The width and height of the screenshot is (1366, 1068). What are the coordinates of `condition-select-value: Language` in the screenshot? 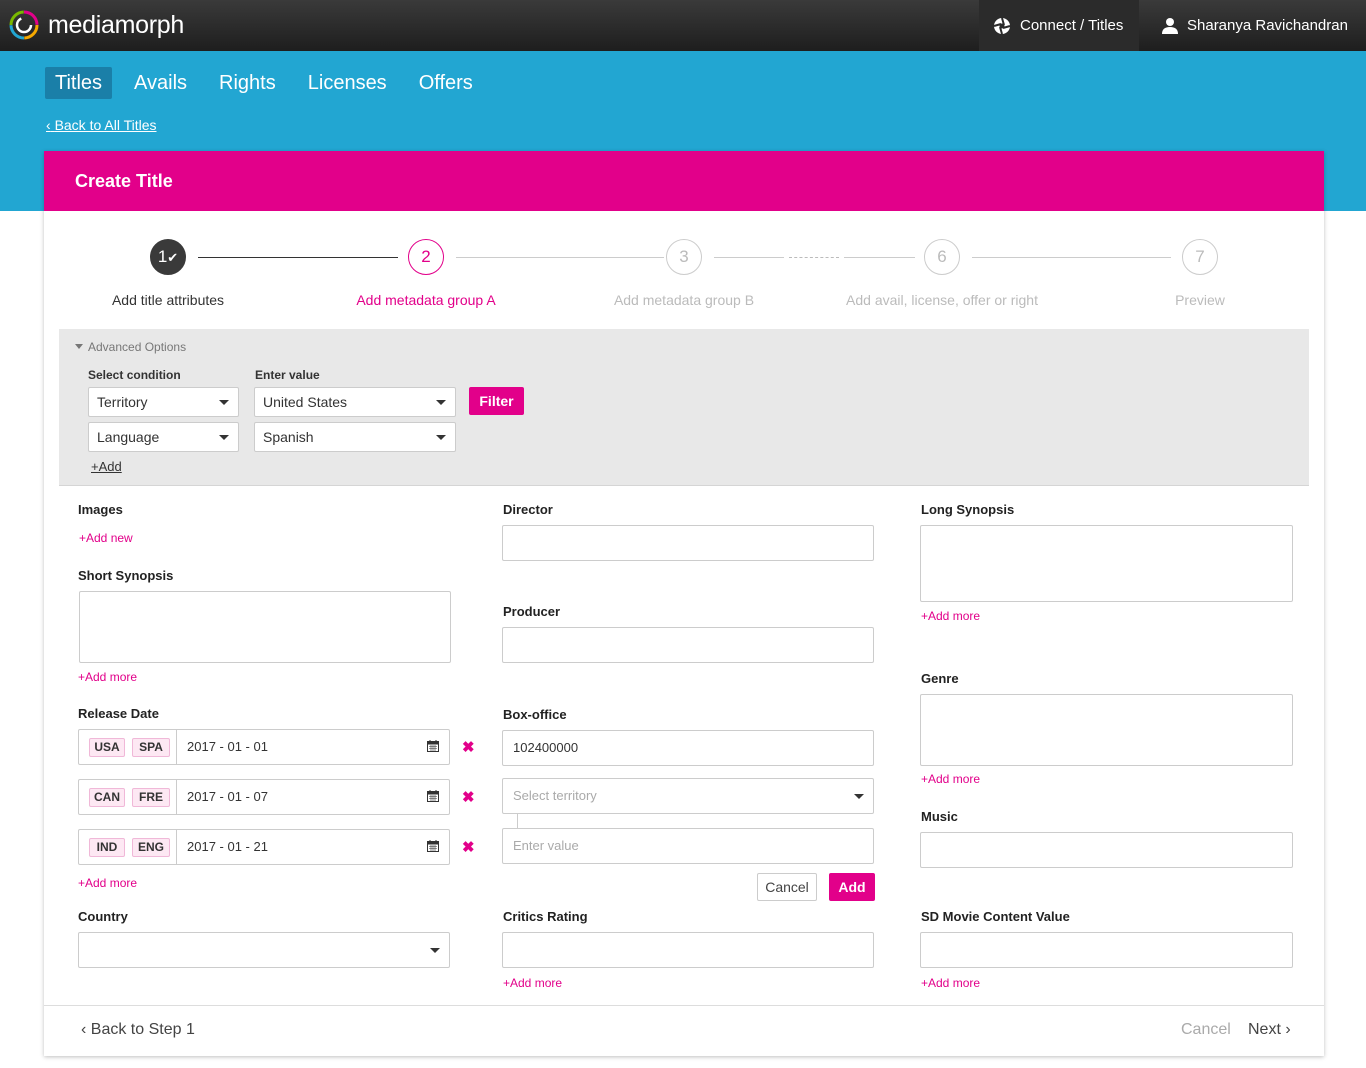 It's located at (128, 437).